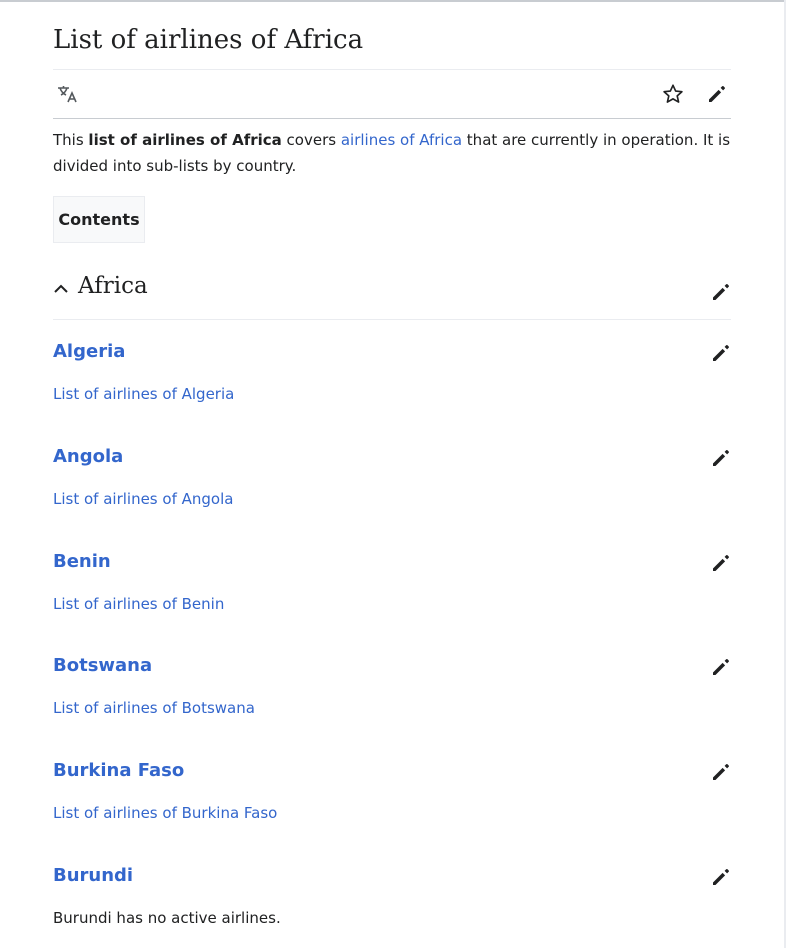 Image resolution: width=786 pixels, height=948 pixels. I want to click on country-heading: Burundi, so click(93, 876).